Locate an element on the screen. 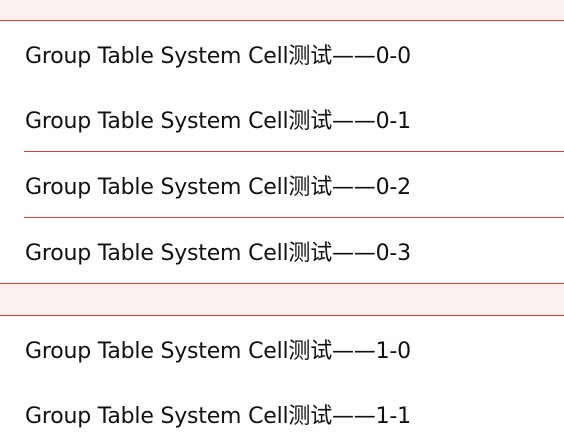 The image size is (564, 444). table-cell-0-0: Group Table System Cell测试——0-0 is located at coordinates (282, 53).